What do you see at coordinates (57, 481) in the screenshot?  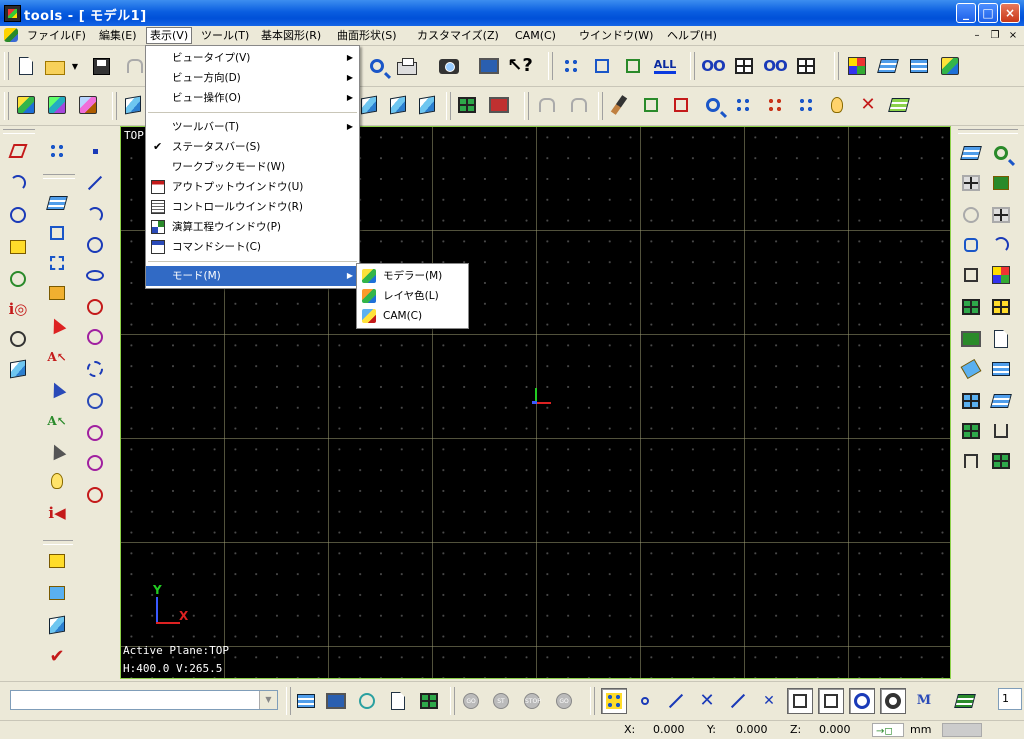 I see `tool-light` at bounding box center [57, 481].